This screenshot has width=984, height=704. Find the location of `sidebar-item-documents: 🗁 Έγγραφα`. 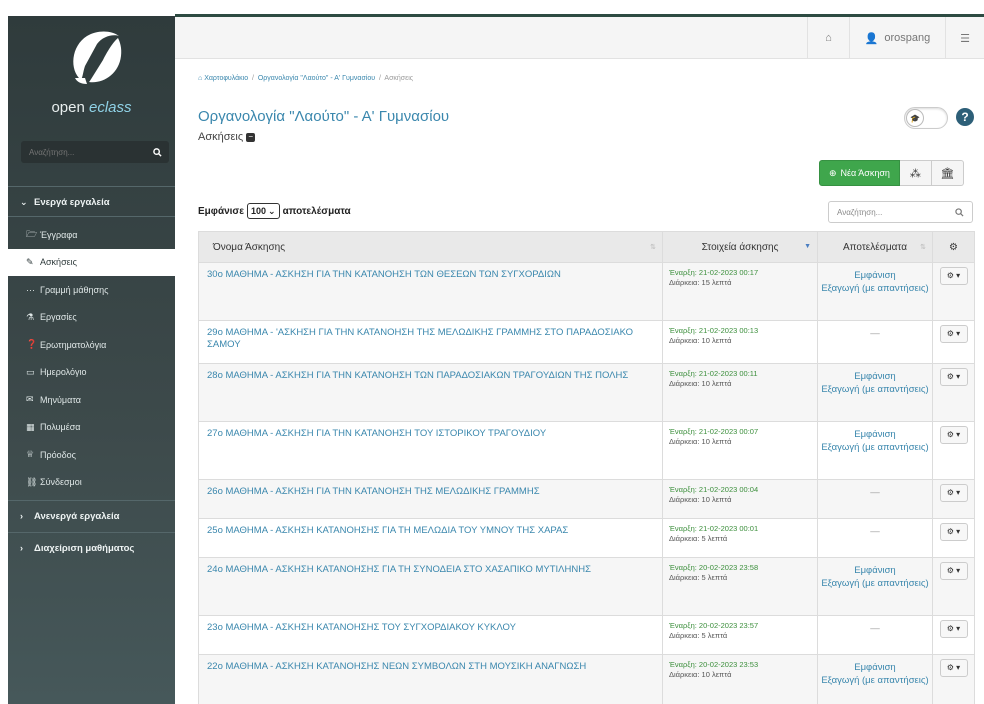

sidebar-item-documents: 🗁 Έγγραφα is located at coordinates (91, 235).